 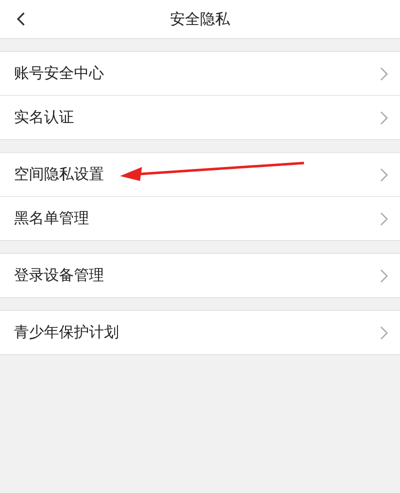 I want to click on row-label: 账号安全中心, so click(x=59, y=73).